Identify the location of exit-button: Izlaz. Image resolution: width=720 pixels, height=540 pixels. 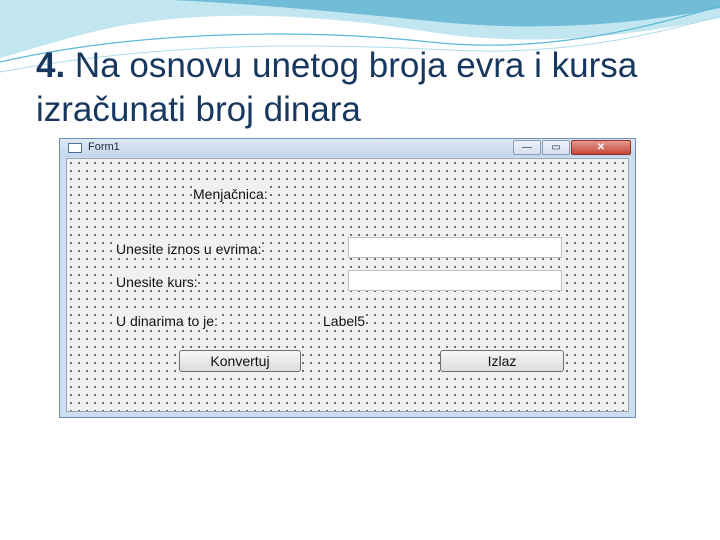
(502, 361).